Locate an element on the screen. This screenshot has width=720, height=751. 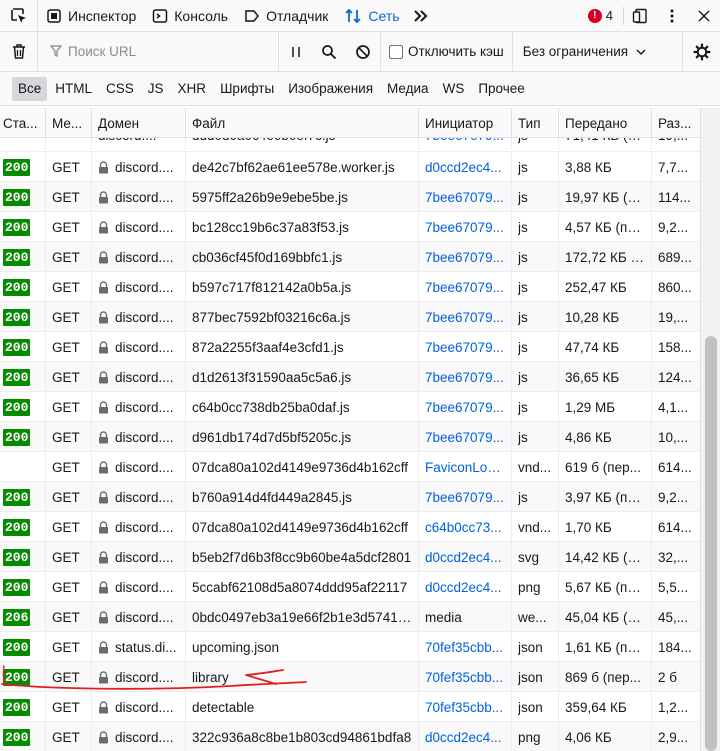
checkbox-box is located at coordinates (396, 51).